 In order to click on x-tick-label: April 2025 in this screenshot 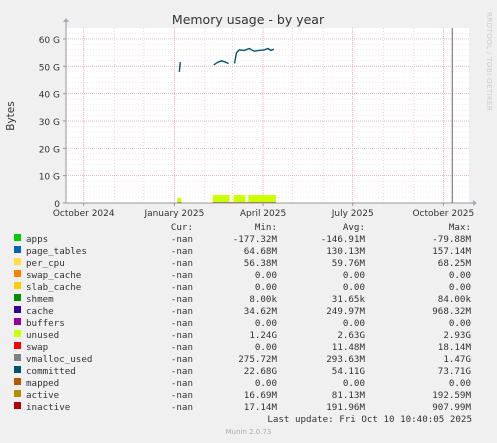, I will do `click(263, 214)`.